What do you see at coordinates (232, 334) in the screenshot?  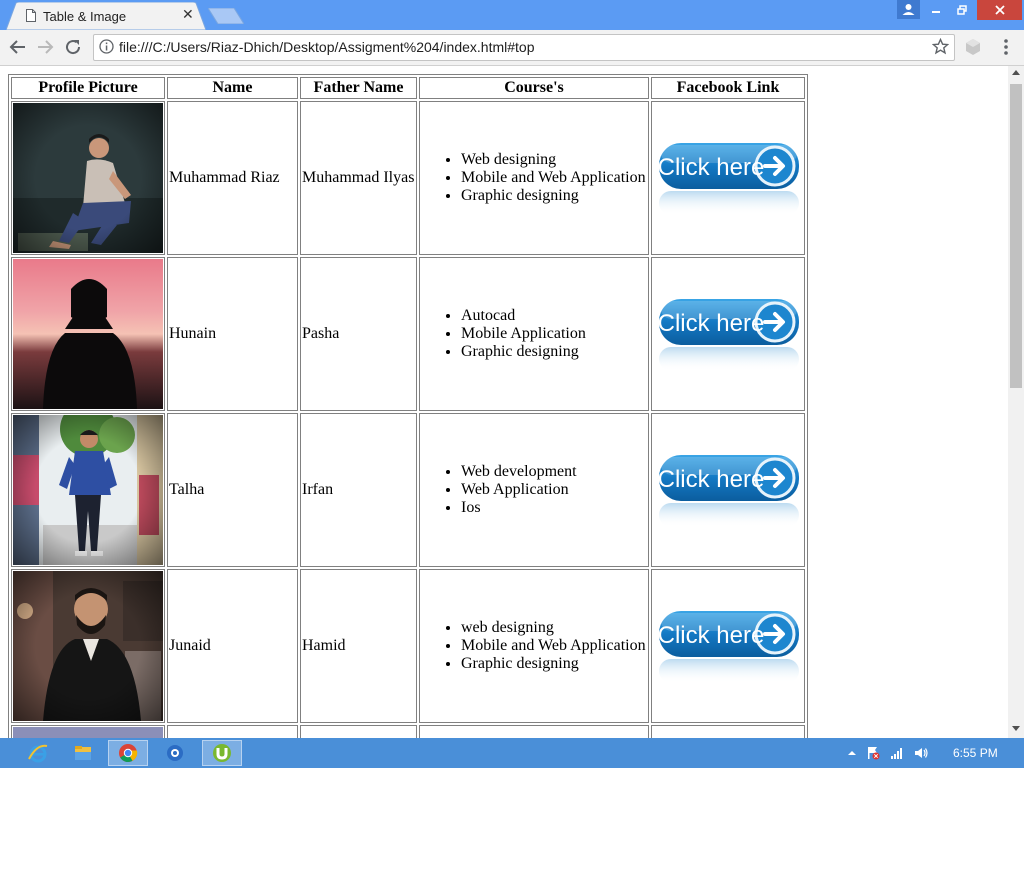 I see `student-name: Hunain` at bounding box center [232, 334].